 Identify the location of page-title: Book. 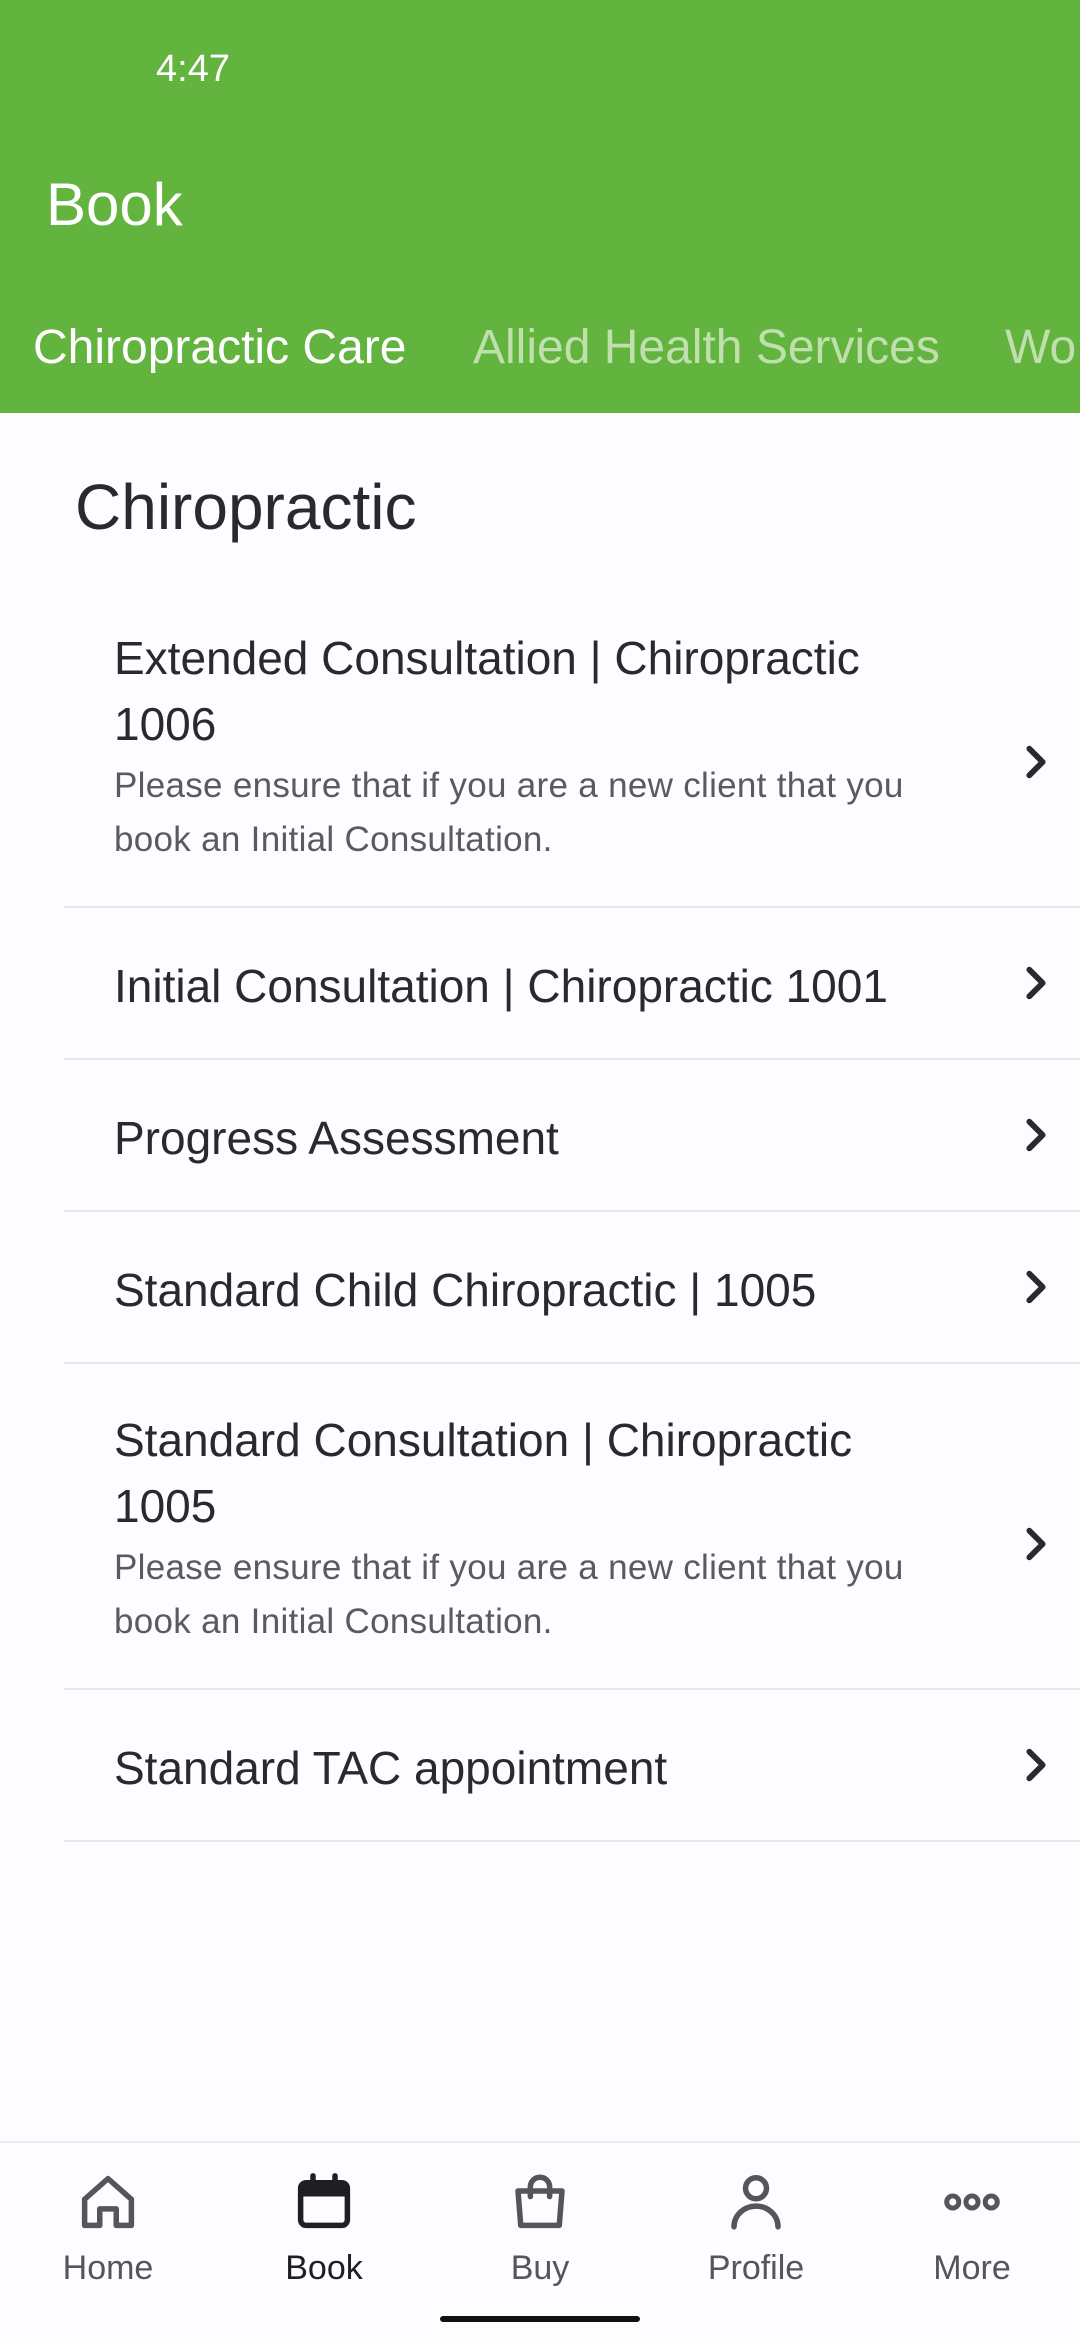
(114, 204).